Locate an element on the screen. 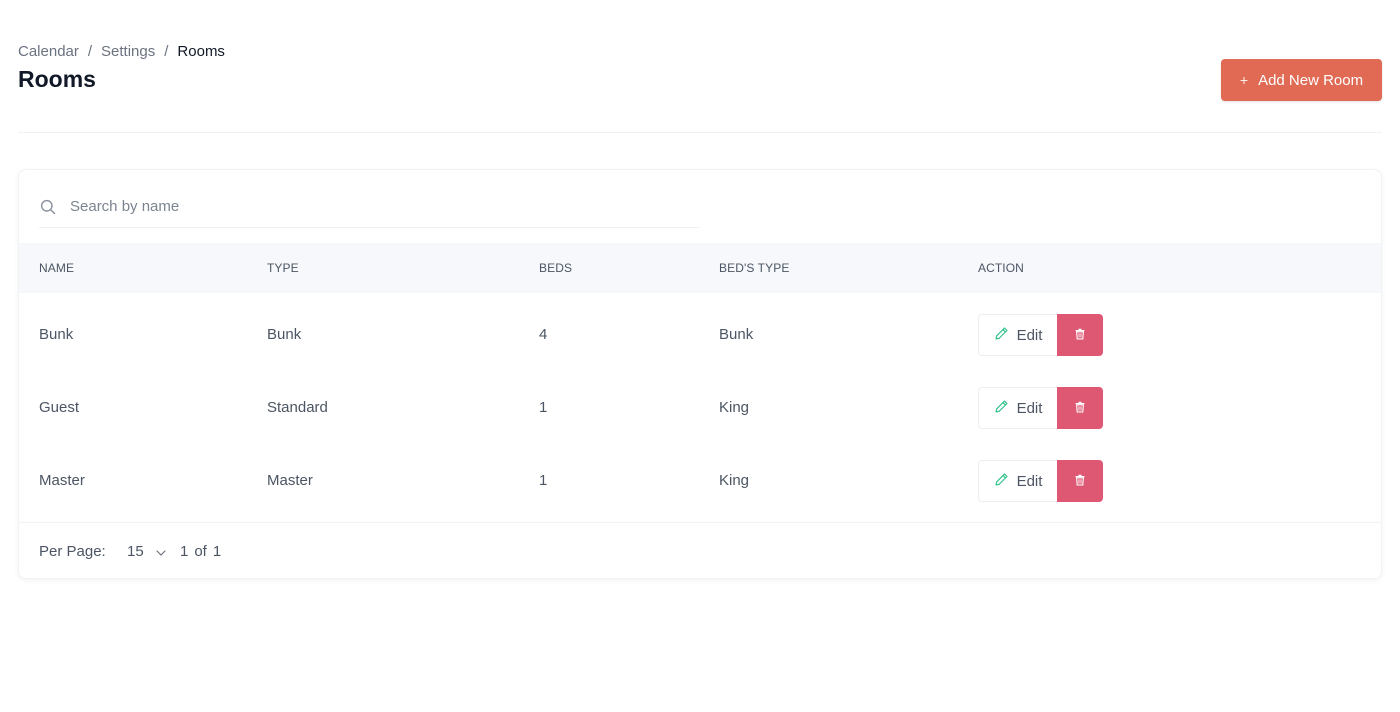 The image size is (1400, 712). table-row: Master Master 1 King Edit is located at coordinates (700, 480).